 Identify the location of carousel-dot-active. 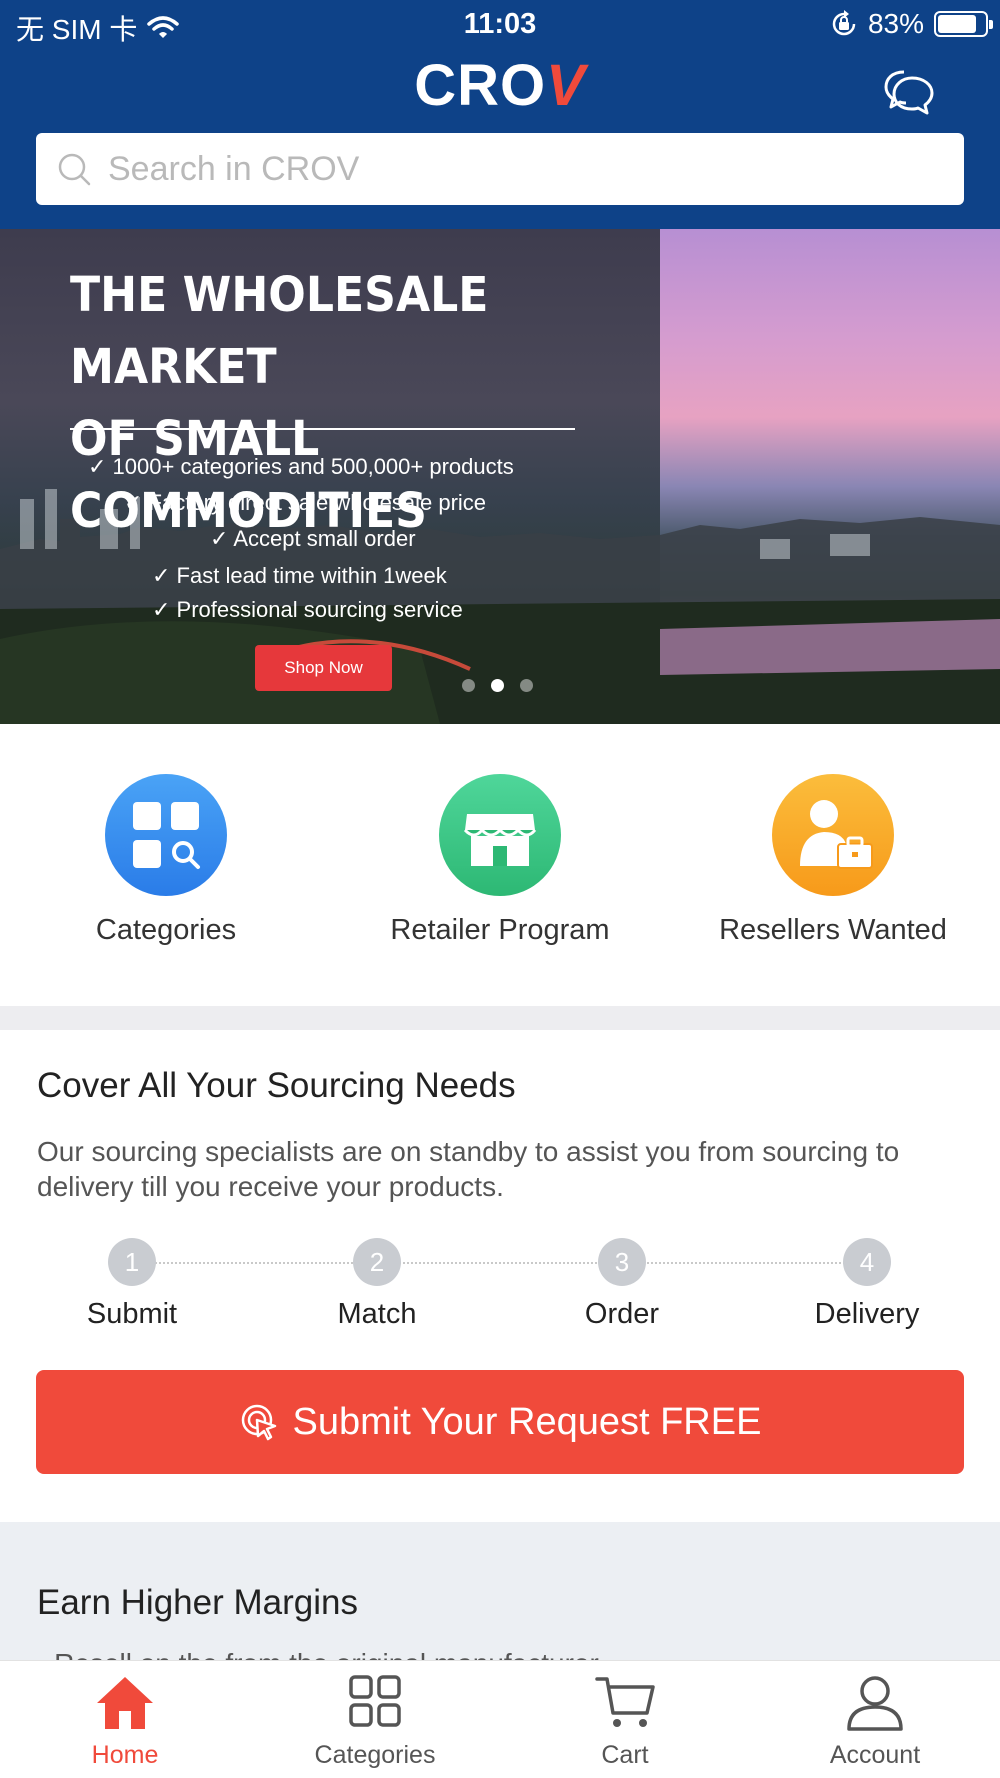
(497, 685).